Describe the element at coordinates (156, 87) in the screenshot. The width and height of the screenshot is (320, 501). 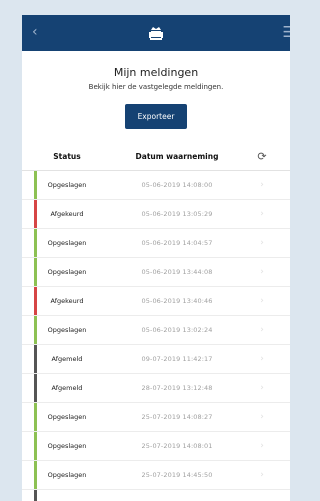
I see `page-subtitle: Bekijk hier de vastgelegde meldingen.` at that location.